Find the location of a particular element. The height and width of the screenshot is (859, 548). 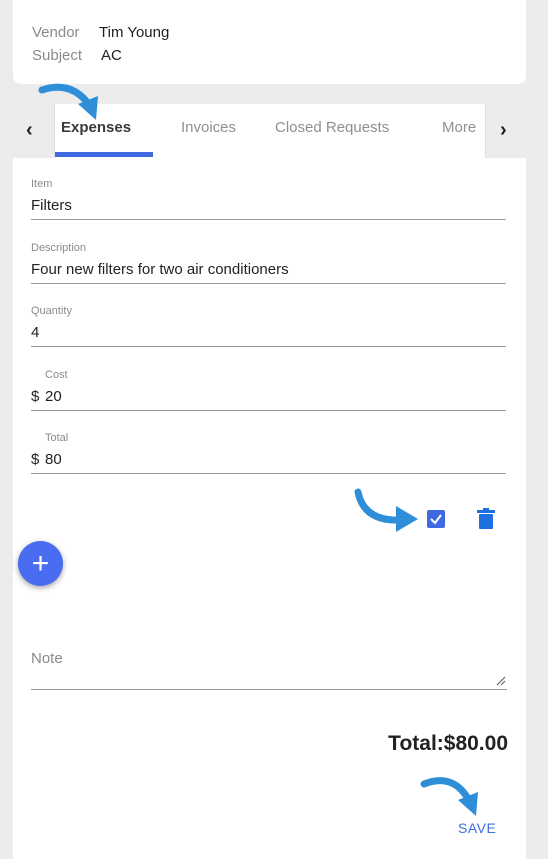

subject-label: Subject is located at coordinates (57, 55).